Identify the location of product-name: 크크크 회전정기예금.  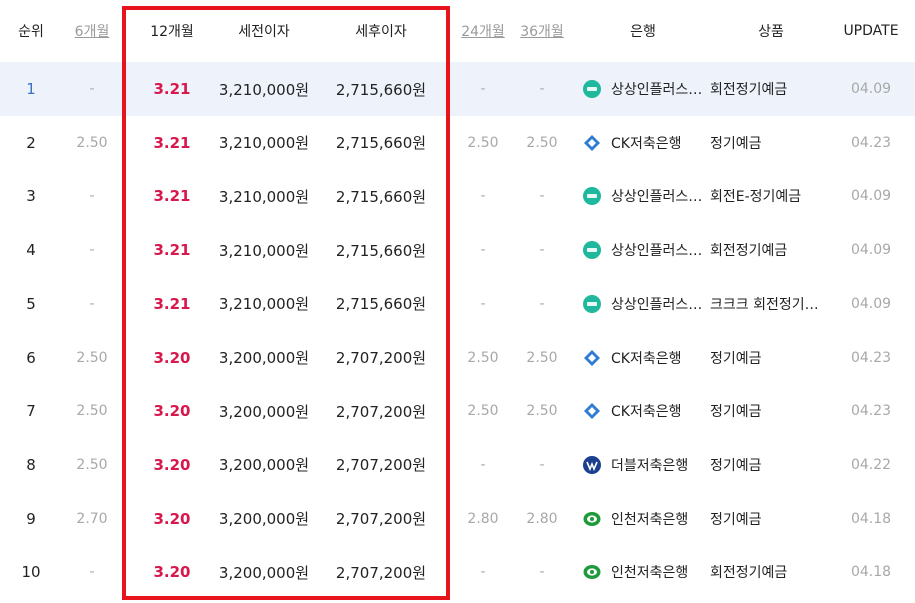
(769, 304).